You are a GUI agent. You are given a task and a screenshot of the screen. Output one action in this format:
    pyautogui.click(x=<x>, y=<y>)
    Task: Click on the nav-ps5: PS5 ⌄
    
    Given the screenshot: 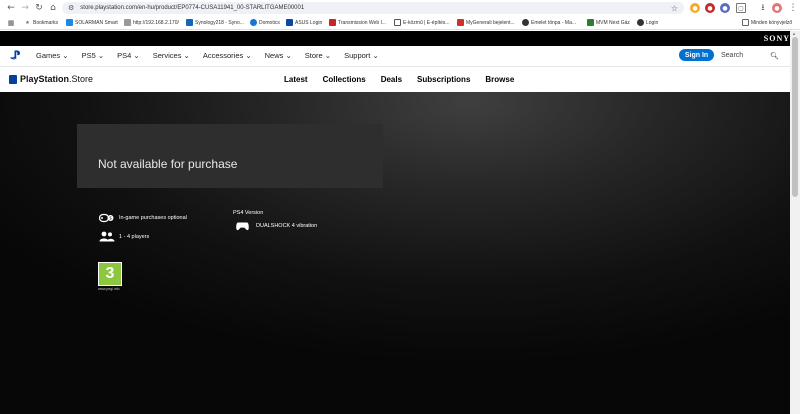 What is the action you would take?
    pyautogui.click(x=93, y=55)
    